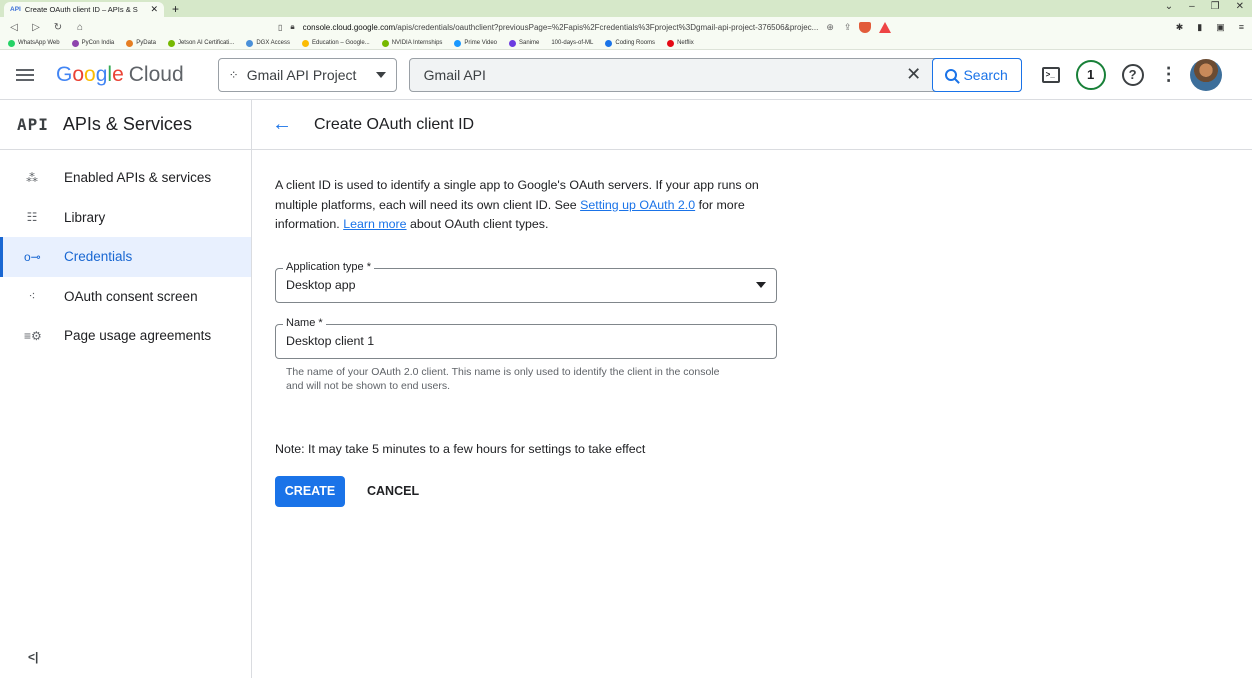 Image resolution: width=1252 pixels, height=697 pixels. Describe the element at coordinates (374, 224) in the screenshot. I see `learn-more-link: Learn more` at that location.